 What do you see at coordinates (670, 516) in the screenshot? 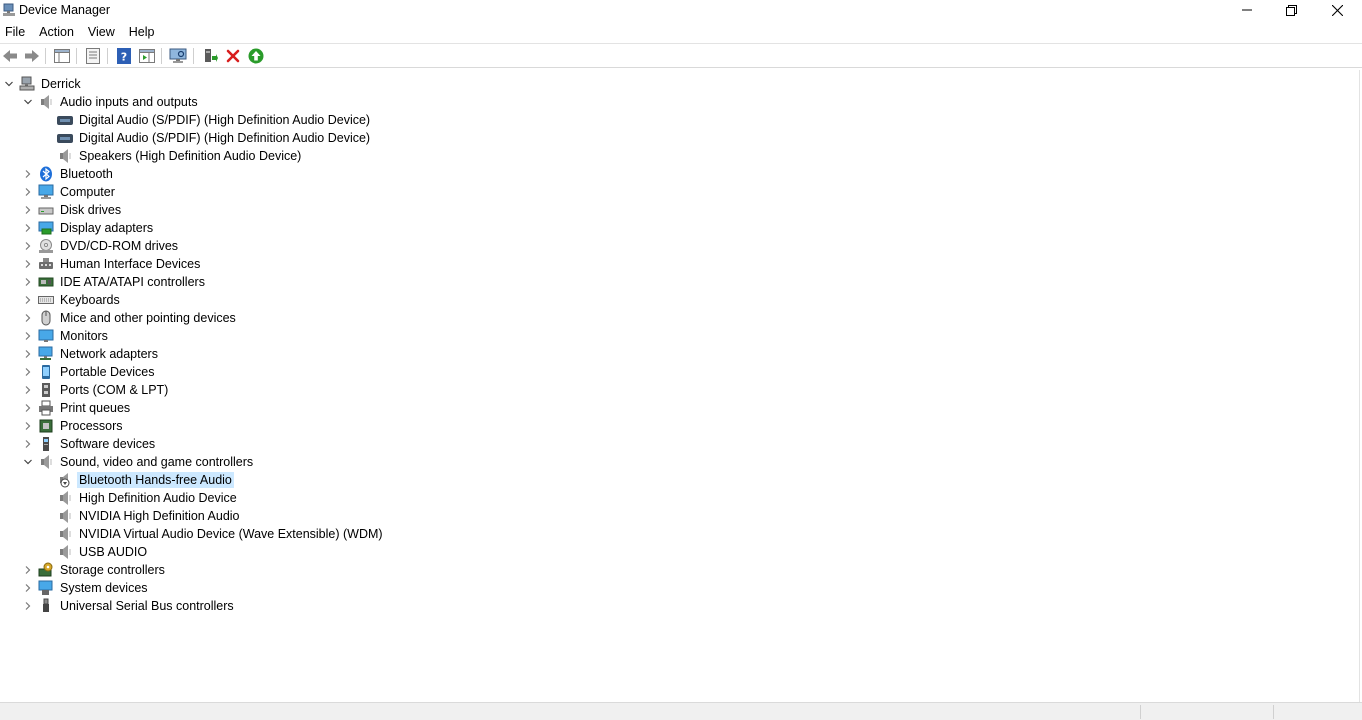
I see `tree-item-nvidia-high-definition-audio: NVIDIA High Definition Audio` at bounding box center [670, 516].